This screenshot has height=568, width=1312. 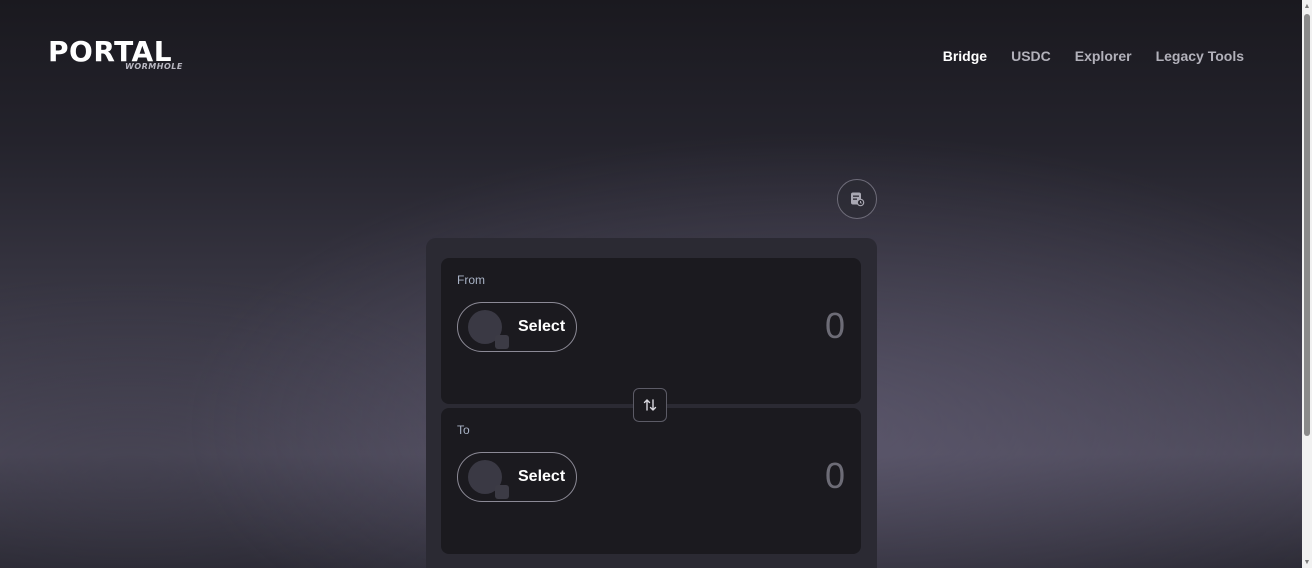 I want to click on from-amount: 0, so click(x=835, y=326).